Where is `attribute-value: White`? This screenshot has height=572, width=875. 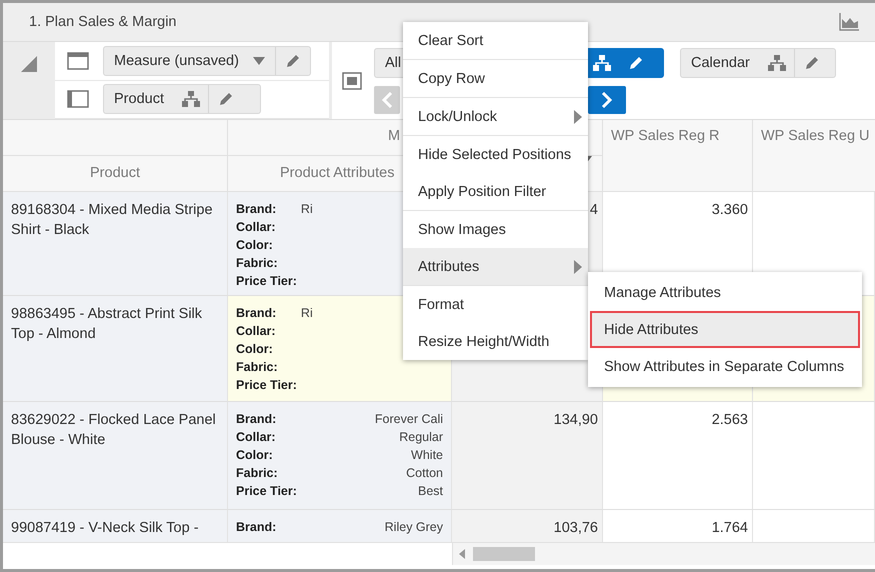
attribute-value: White is located at coordinates (427, 455).